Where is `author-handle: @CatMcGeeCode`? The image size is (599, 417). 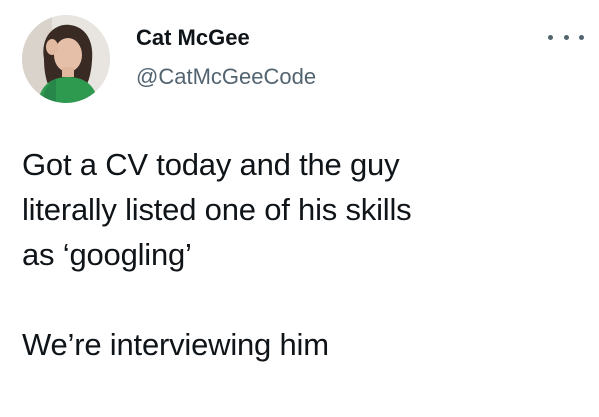
author-handle: @CatMcGeeCode is located at coordinates (226, 77).